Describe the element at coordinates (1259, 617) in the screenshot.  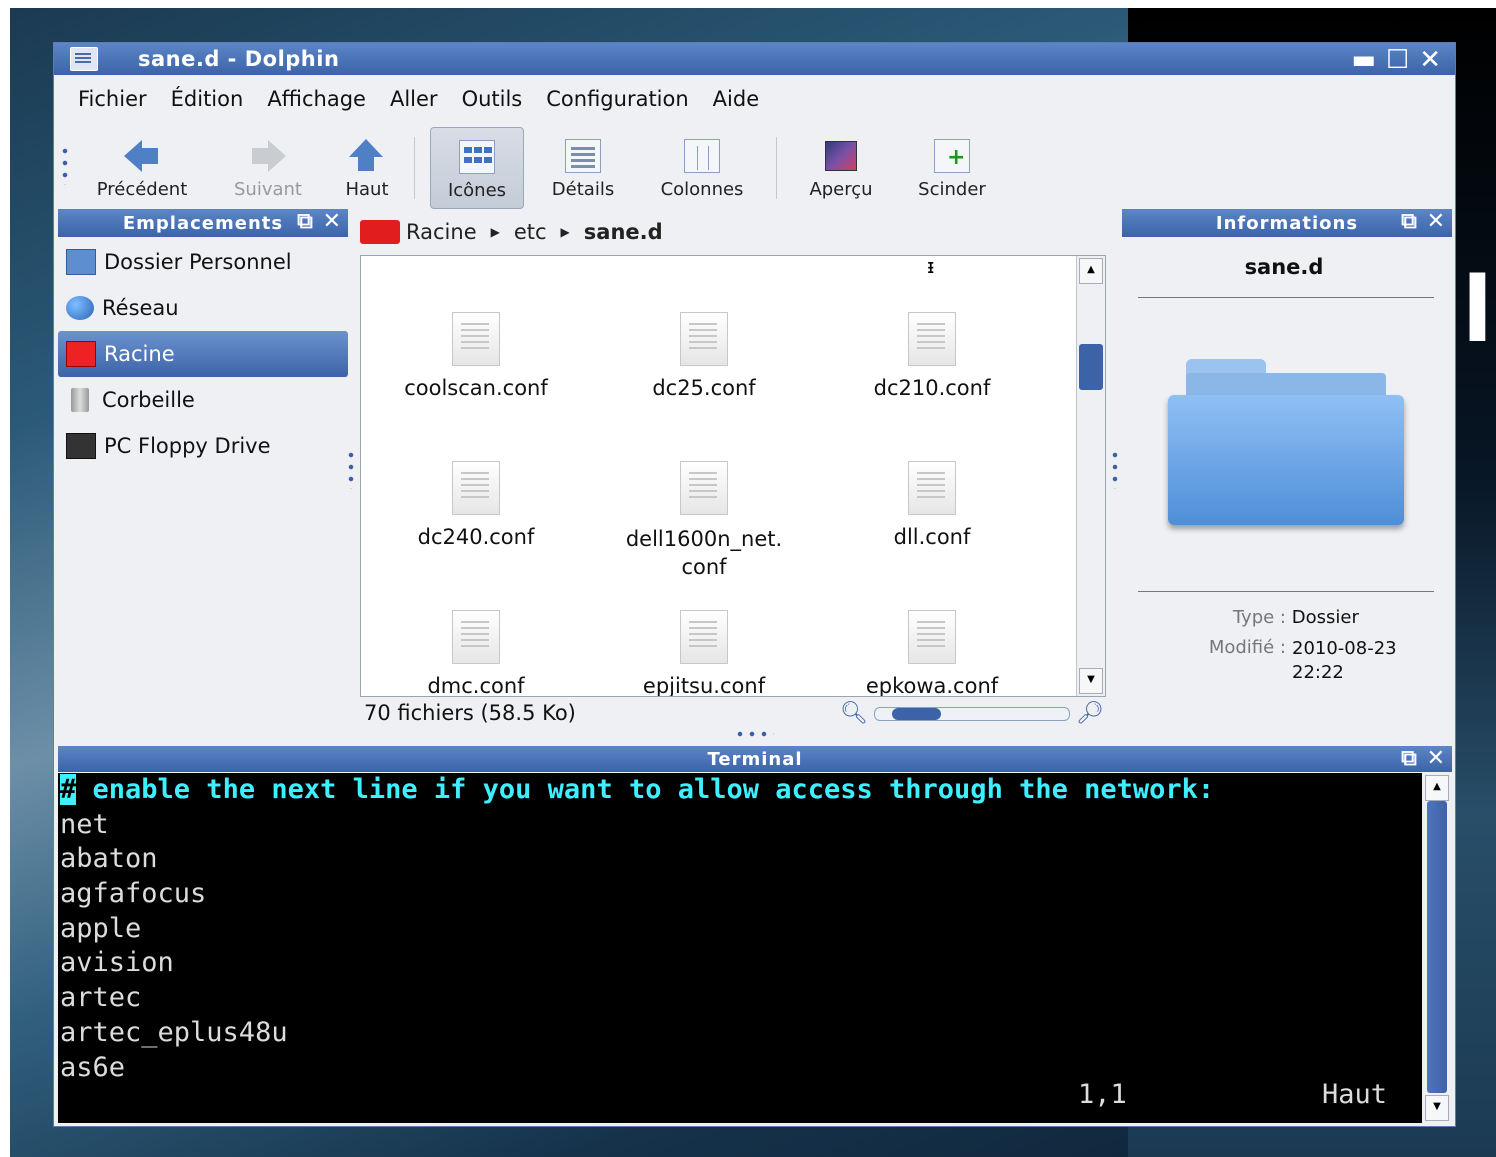
I see `info-type-label: Type :` at that location.